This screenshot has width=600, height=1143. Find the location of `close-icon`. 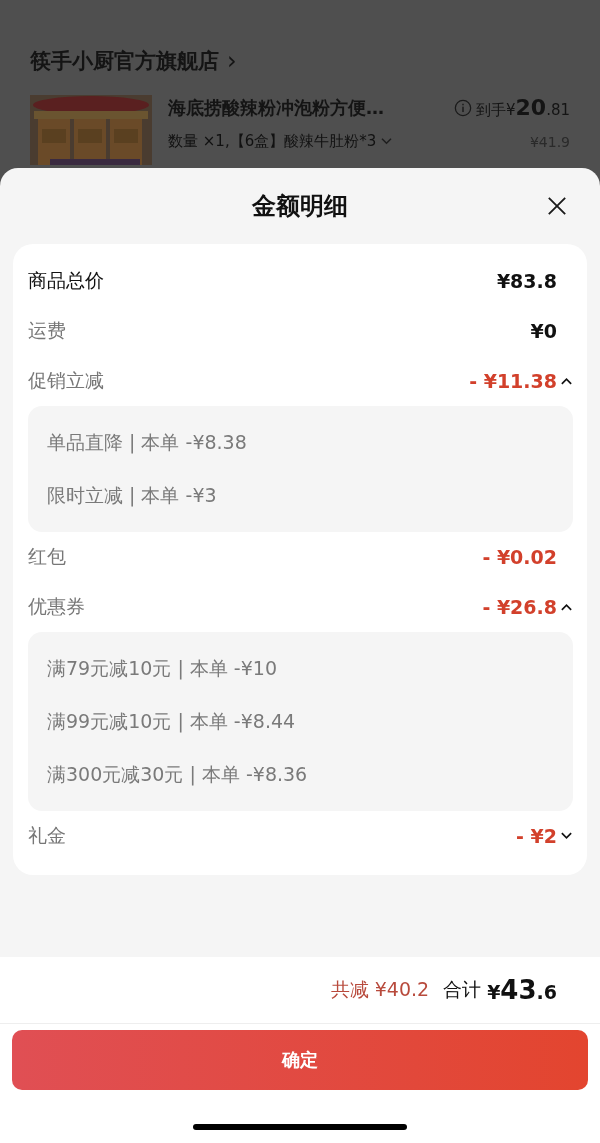

close-icon is located at coordinates (557, 206).